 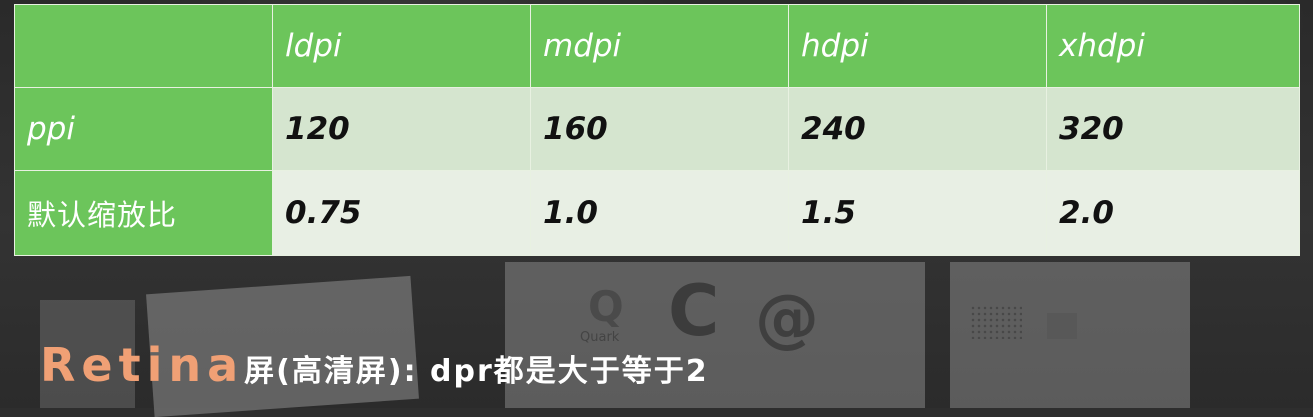 What do you see at coordinates (1062, 326) in the screenshot?
I see `square-logo-icon` at bounding box center [1062, 326].